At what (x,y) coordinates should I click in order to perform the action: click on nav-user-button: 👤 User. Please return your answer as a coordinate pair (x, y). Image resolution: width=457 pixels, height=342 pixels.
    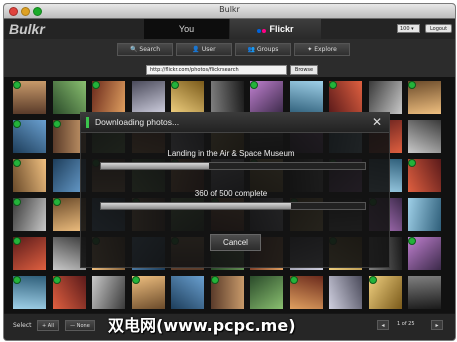
    Looking at the image, I should click on (204, 49).